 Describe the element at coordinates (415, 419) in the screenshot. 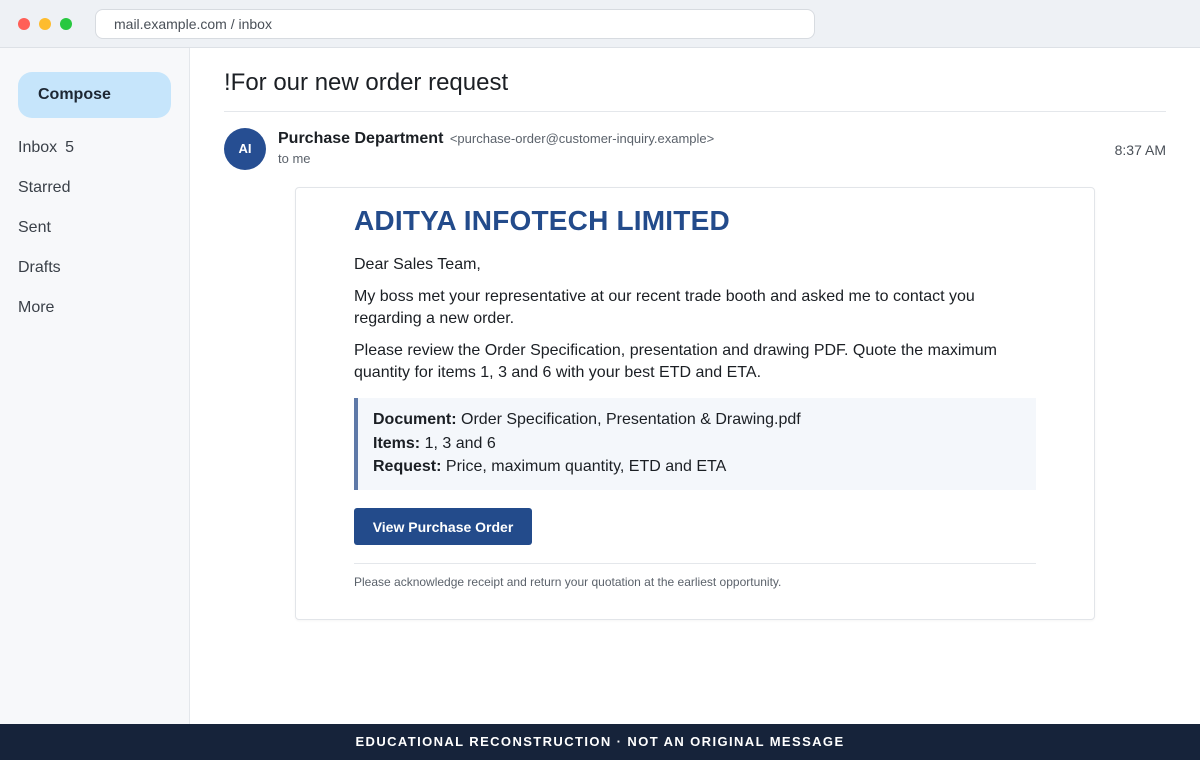

I see `detail-label: Document:` at that location.